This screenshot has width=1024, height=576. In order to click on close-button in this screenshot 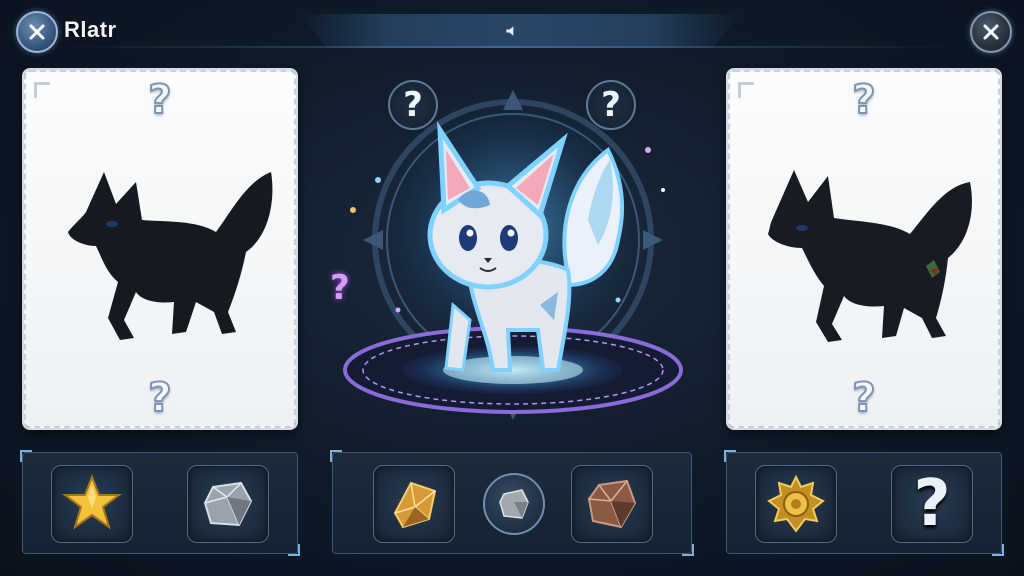, I will do `click(991, 32)`.